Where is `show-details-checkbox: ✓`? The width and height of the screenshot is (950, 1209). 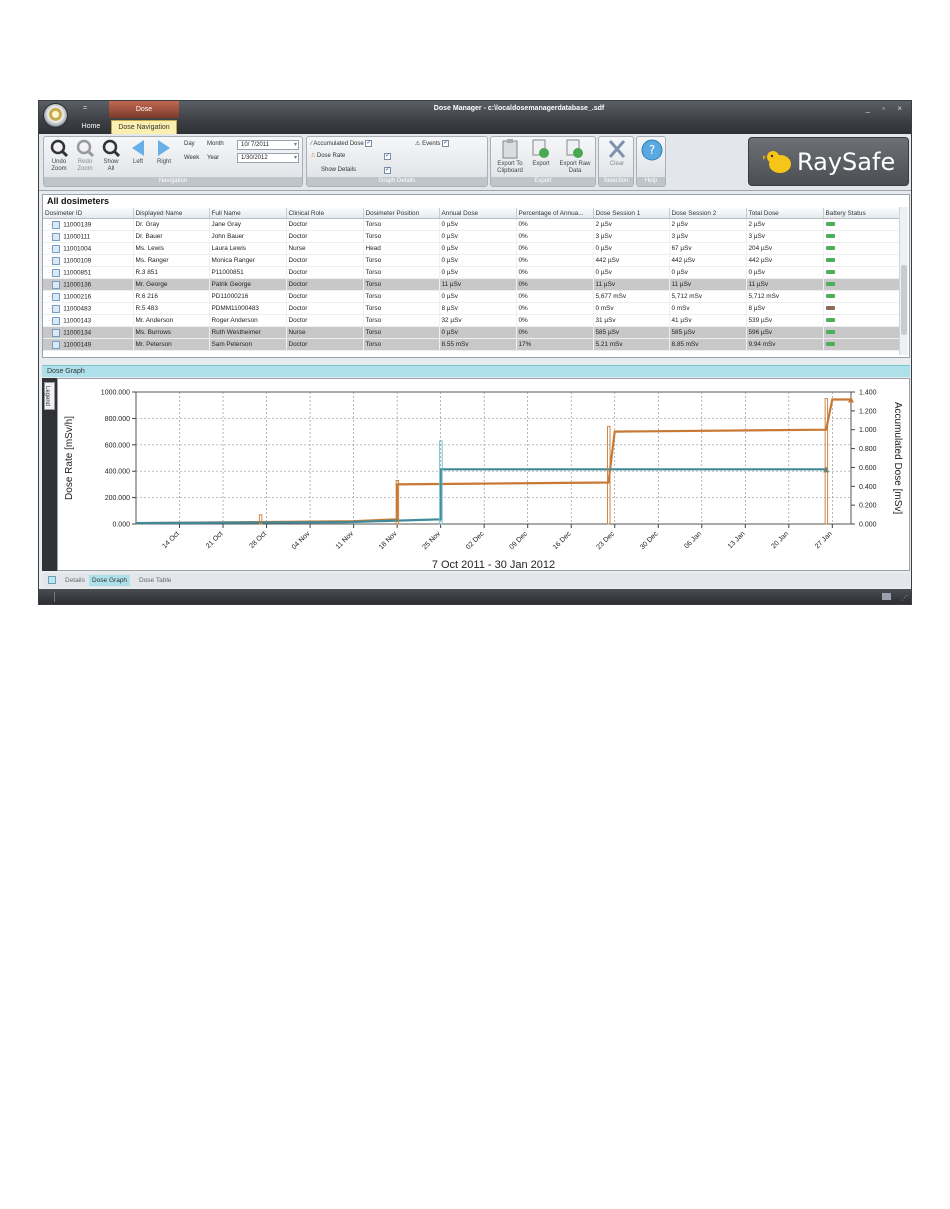 show-details-checkbox: ✓ is located at coordinates (387, 170).